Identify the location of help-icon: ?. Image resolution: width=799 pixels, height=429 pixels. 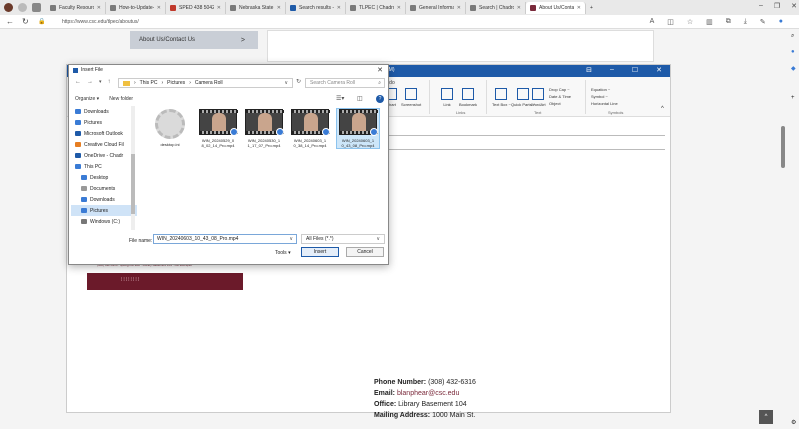
(380, 99).